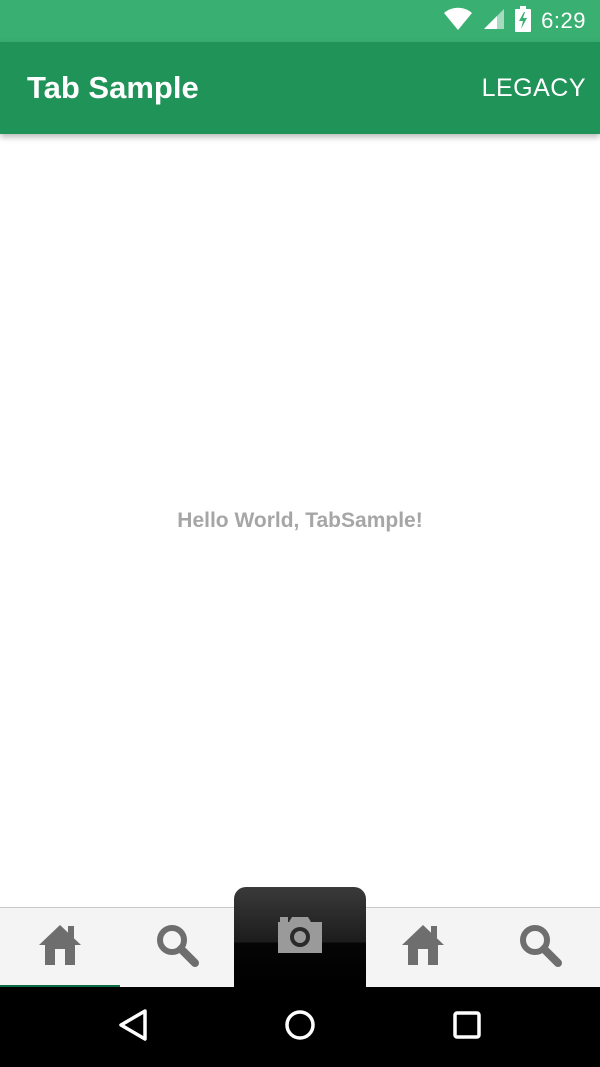 The image size is (600, 1067). I want to click on camera-icon, so click(300, 937).